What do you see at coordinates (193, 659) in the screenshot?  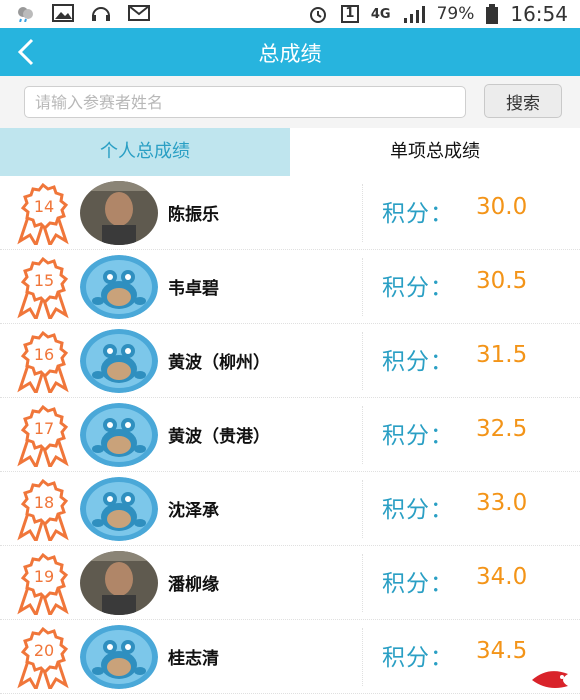 I see `participant-name: 桂志清` at bounding box center [193, 659].